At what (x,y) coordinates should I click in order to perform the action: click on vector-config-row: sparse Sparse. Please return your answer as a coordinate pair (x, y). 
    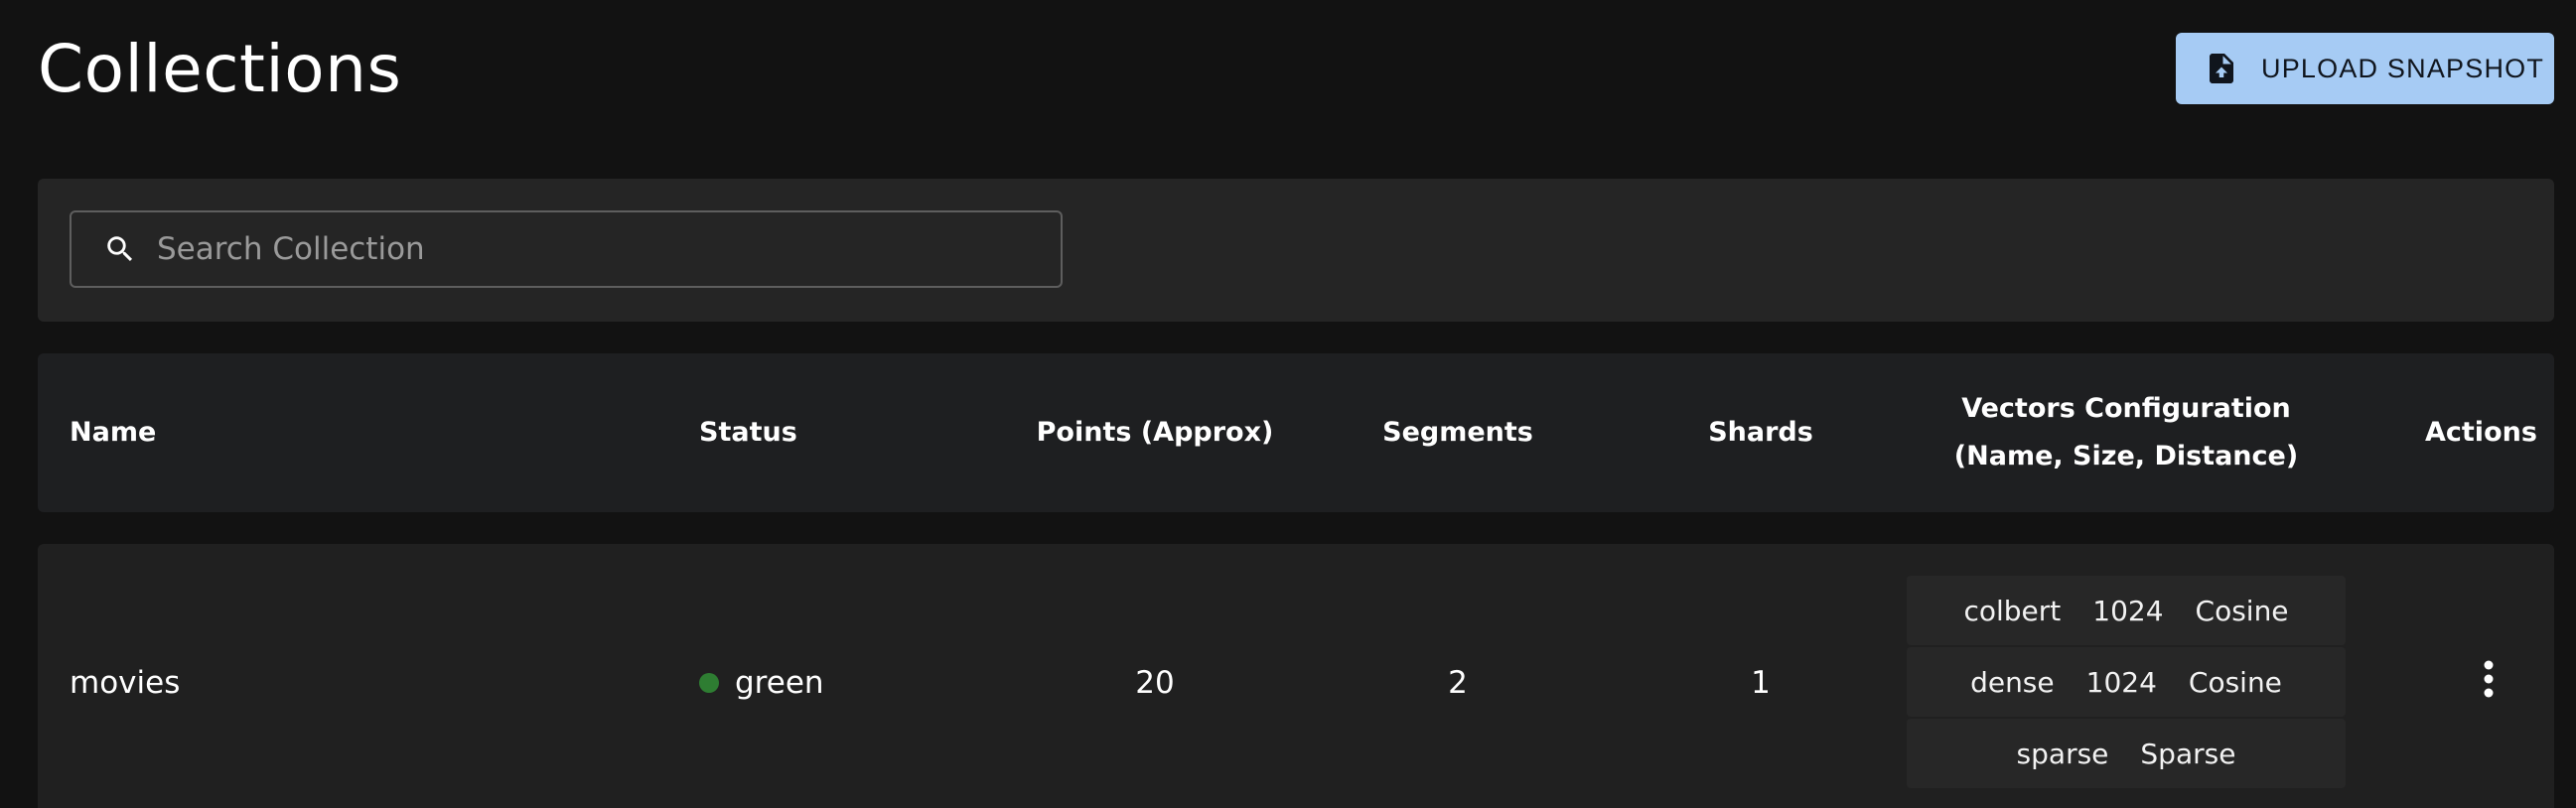
    Looking at the image, I should click on (2126, 753).